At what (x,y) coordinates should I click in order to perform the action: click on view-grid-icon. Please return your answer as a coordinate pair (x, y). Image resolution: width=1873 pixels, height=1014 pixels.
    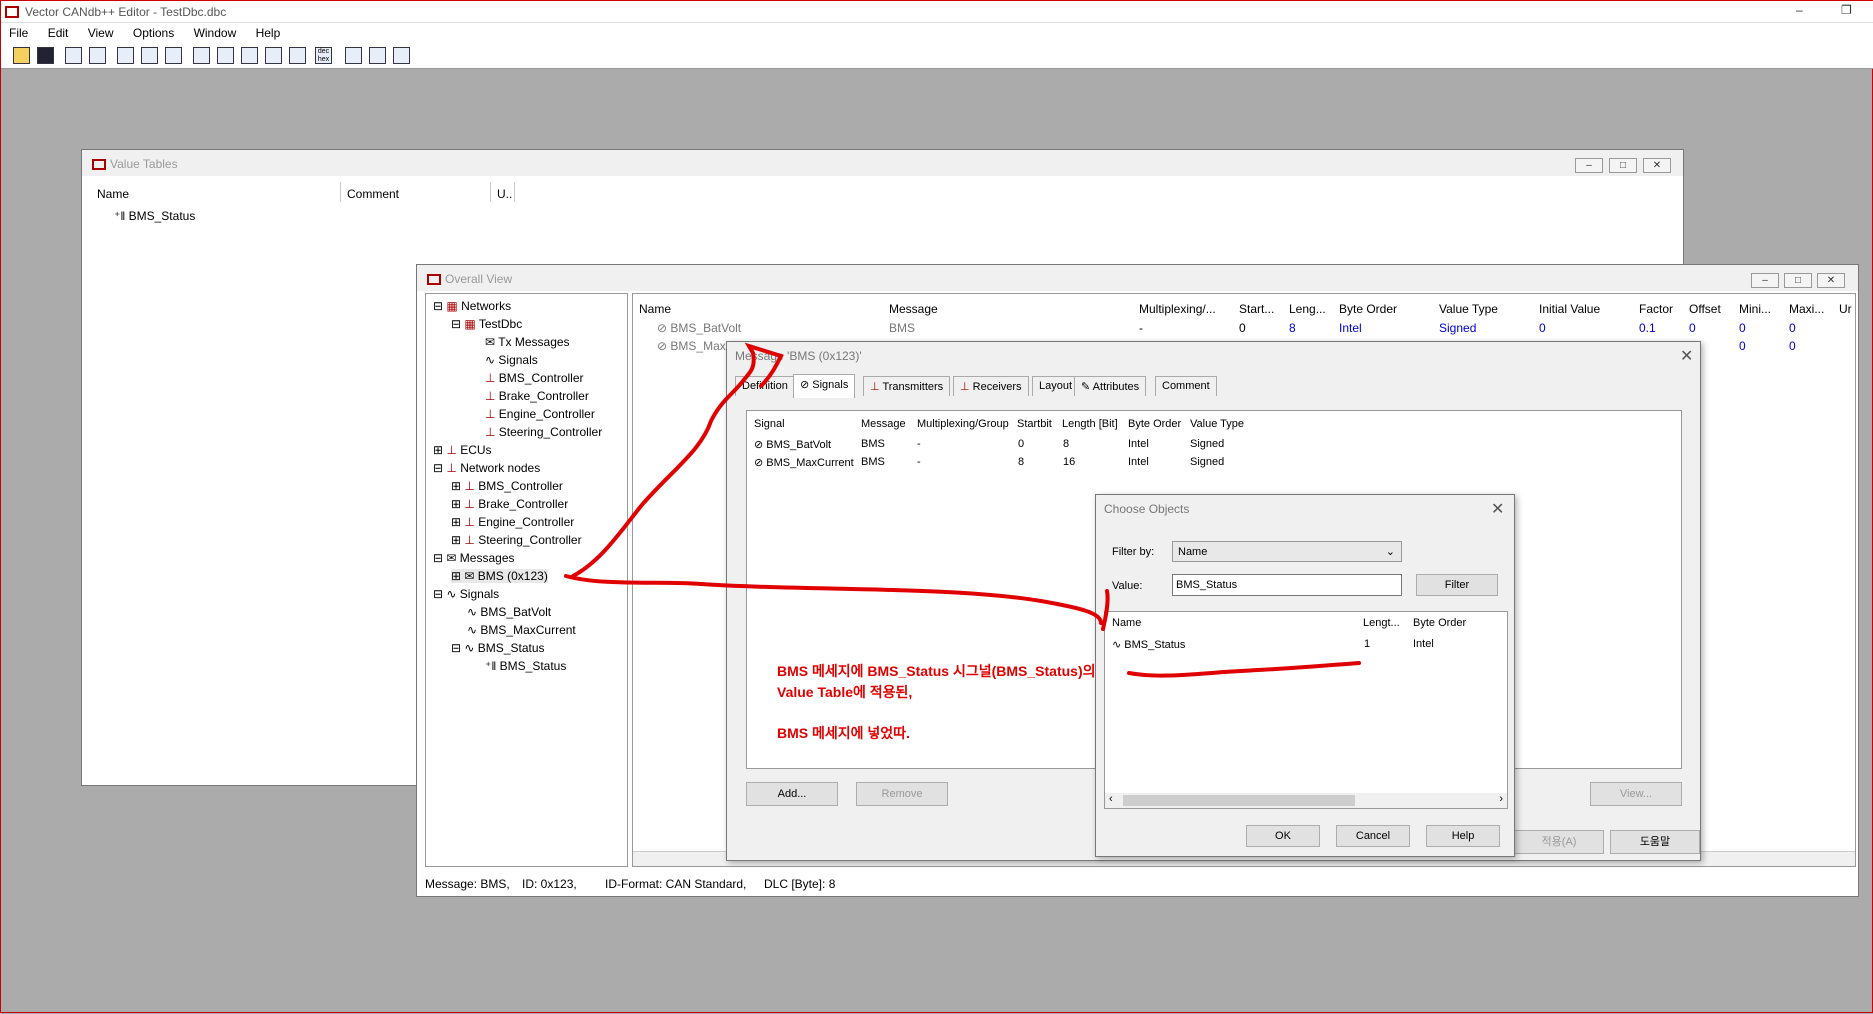
    Looking at the image, I should click on (273, 55).